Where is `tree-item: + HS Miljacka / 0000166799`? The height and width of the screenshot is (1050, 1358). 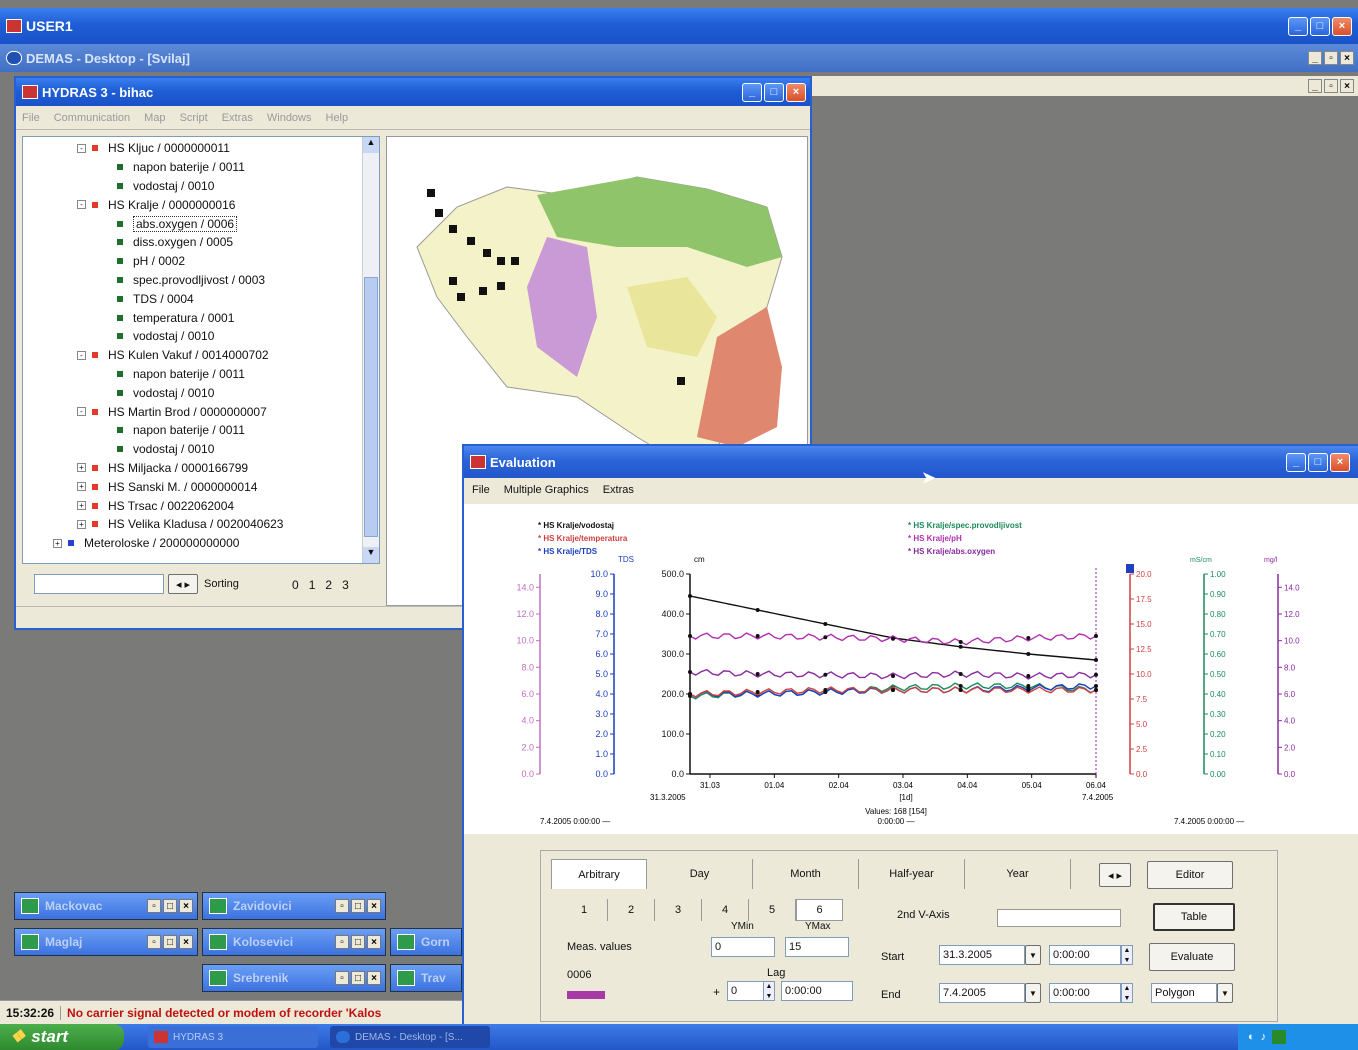 tree-item: + HS Miljacka / 0000166799 is located at coordinates (201, 468).